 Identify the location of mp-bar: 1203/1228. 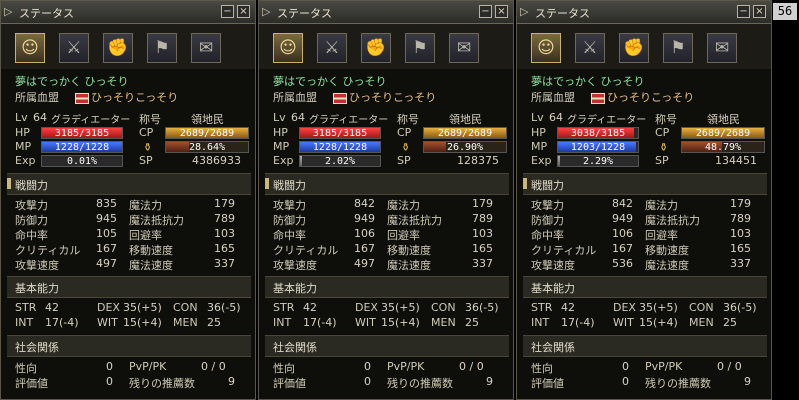
(598, 147).